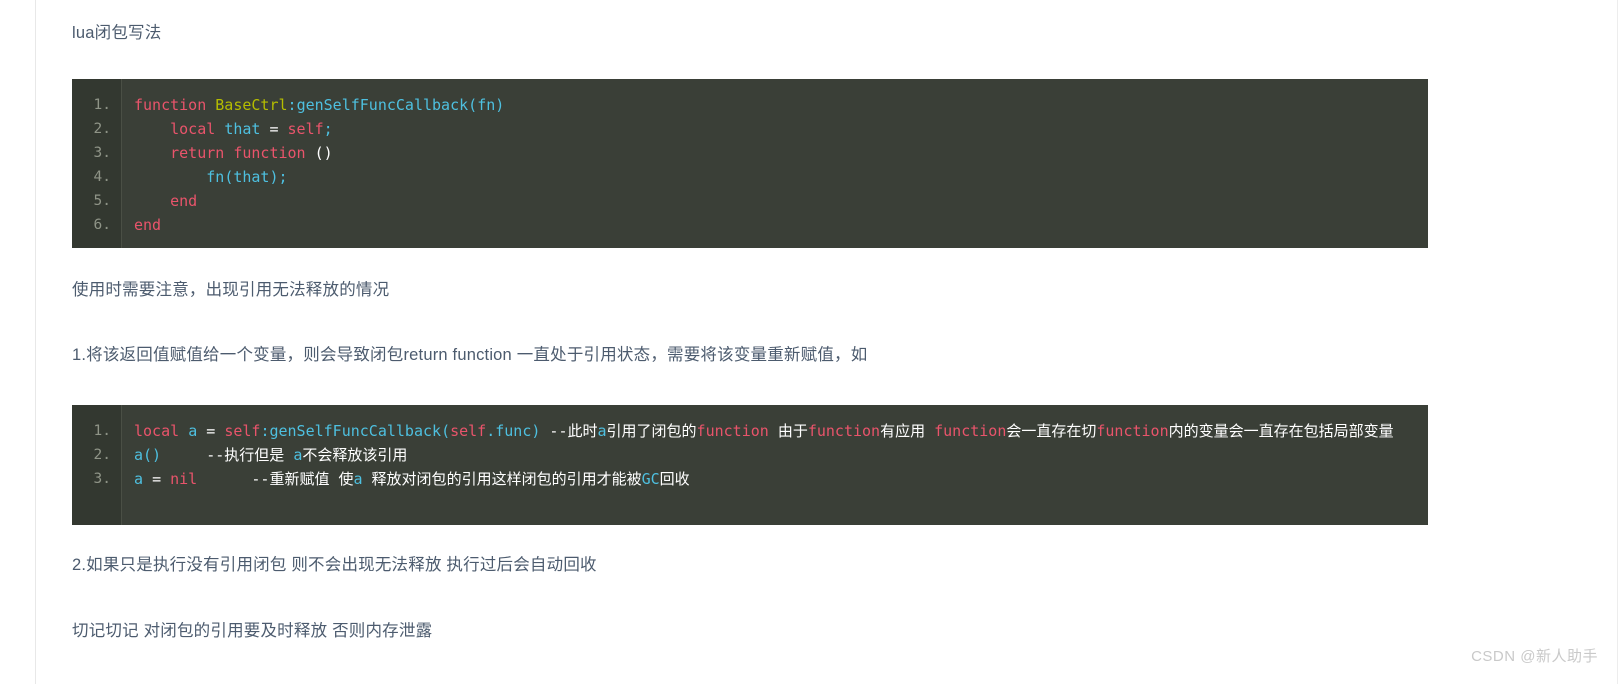  Describe the element at coordinates (334, 565) in the screenshot. I see `paragraph-item-2: 2.如果只是执行没有引用闭包 则不会出现无法释放 执行过后会自动回收` at that location.